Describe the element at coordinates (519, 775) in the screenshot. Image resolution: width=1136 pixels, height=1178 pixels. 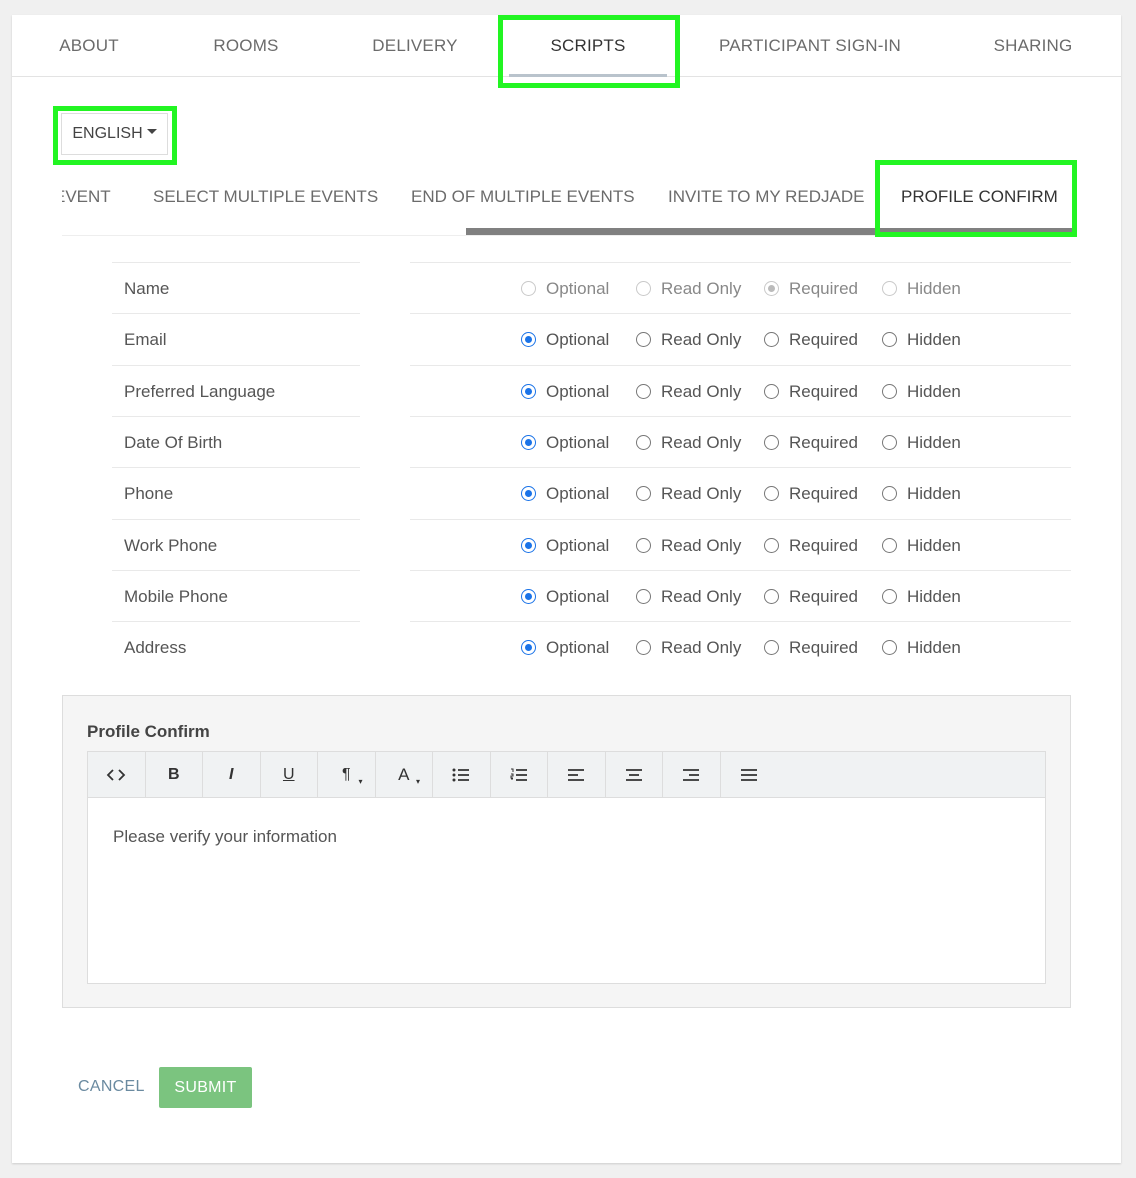
I see `ordered-list-button` at that location.